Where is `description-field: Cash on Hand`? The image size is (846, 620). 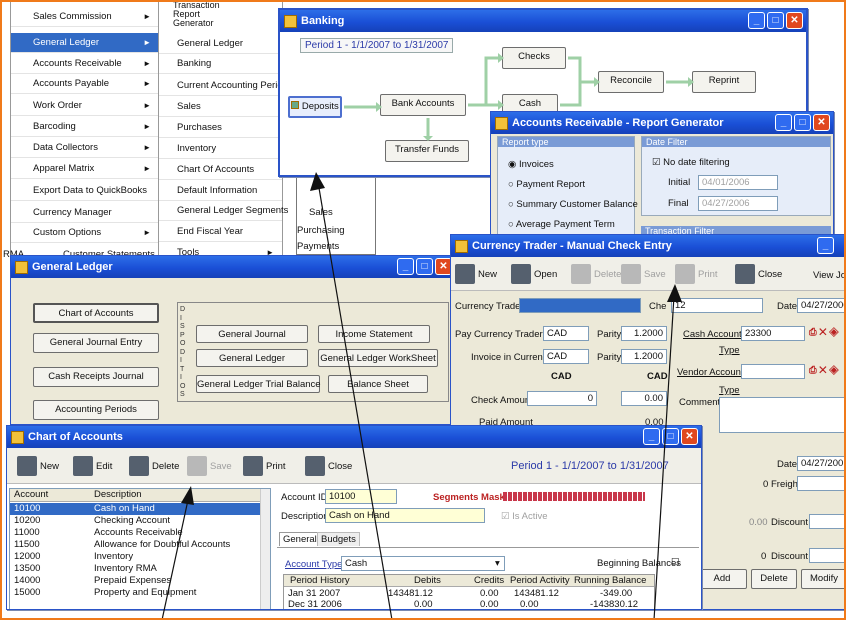 description-field: Cash on Hand is located at coordinates (405, 515).